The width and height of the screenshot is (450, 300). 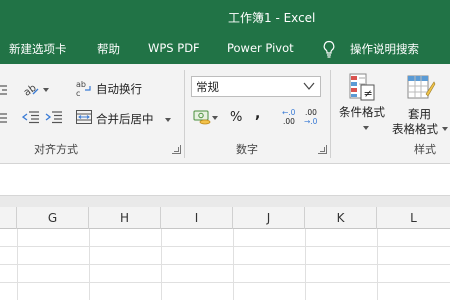 What do you see at coordinates (311, 121) in the screenshot?
I see `decrease-decimal-bottom: →.0` at bounding box center [311, 121].